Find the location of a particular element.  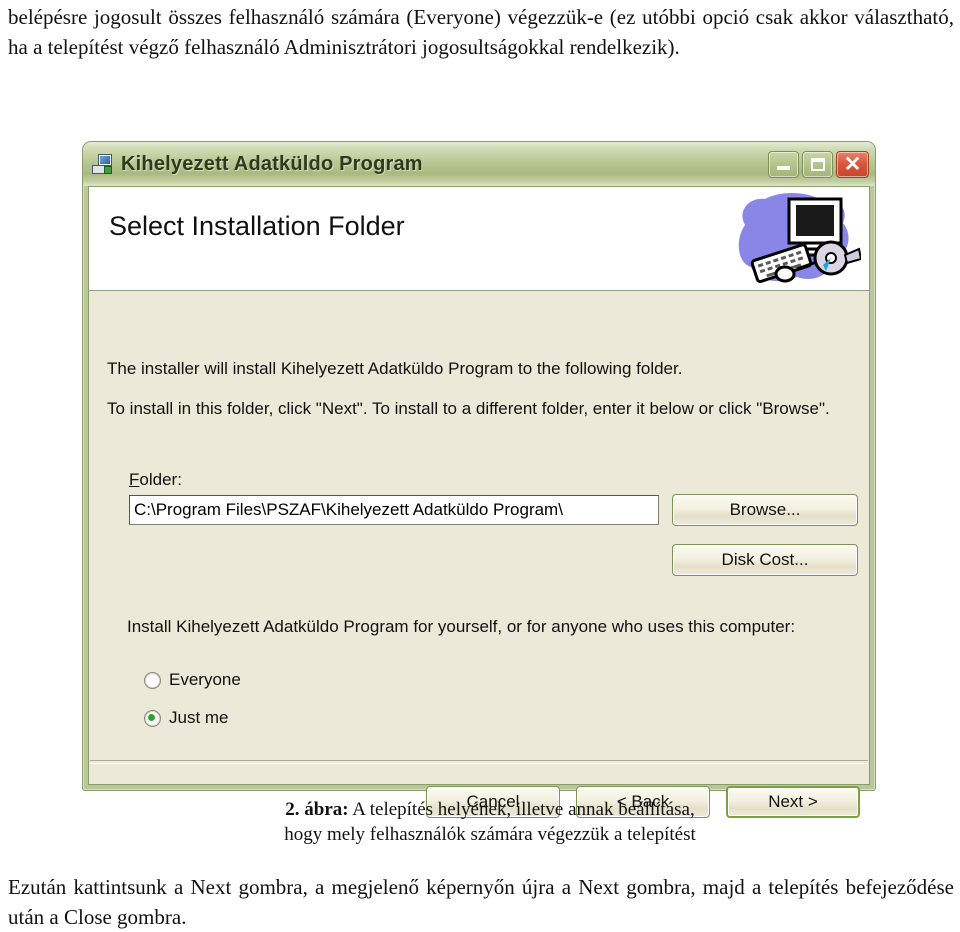

radio-option-just-me: Just me is located at coordinates (186, 718).